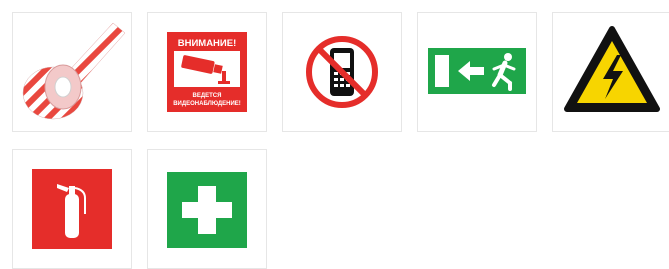 The height and width of the screenshot is (269, 669). What do you see at coordinates (612, 69) in the screenshot?
I see `high-voltage-sign` at bounding box center [612, 69].